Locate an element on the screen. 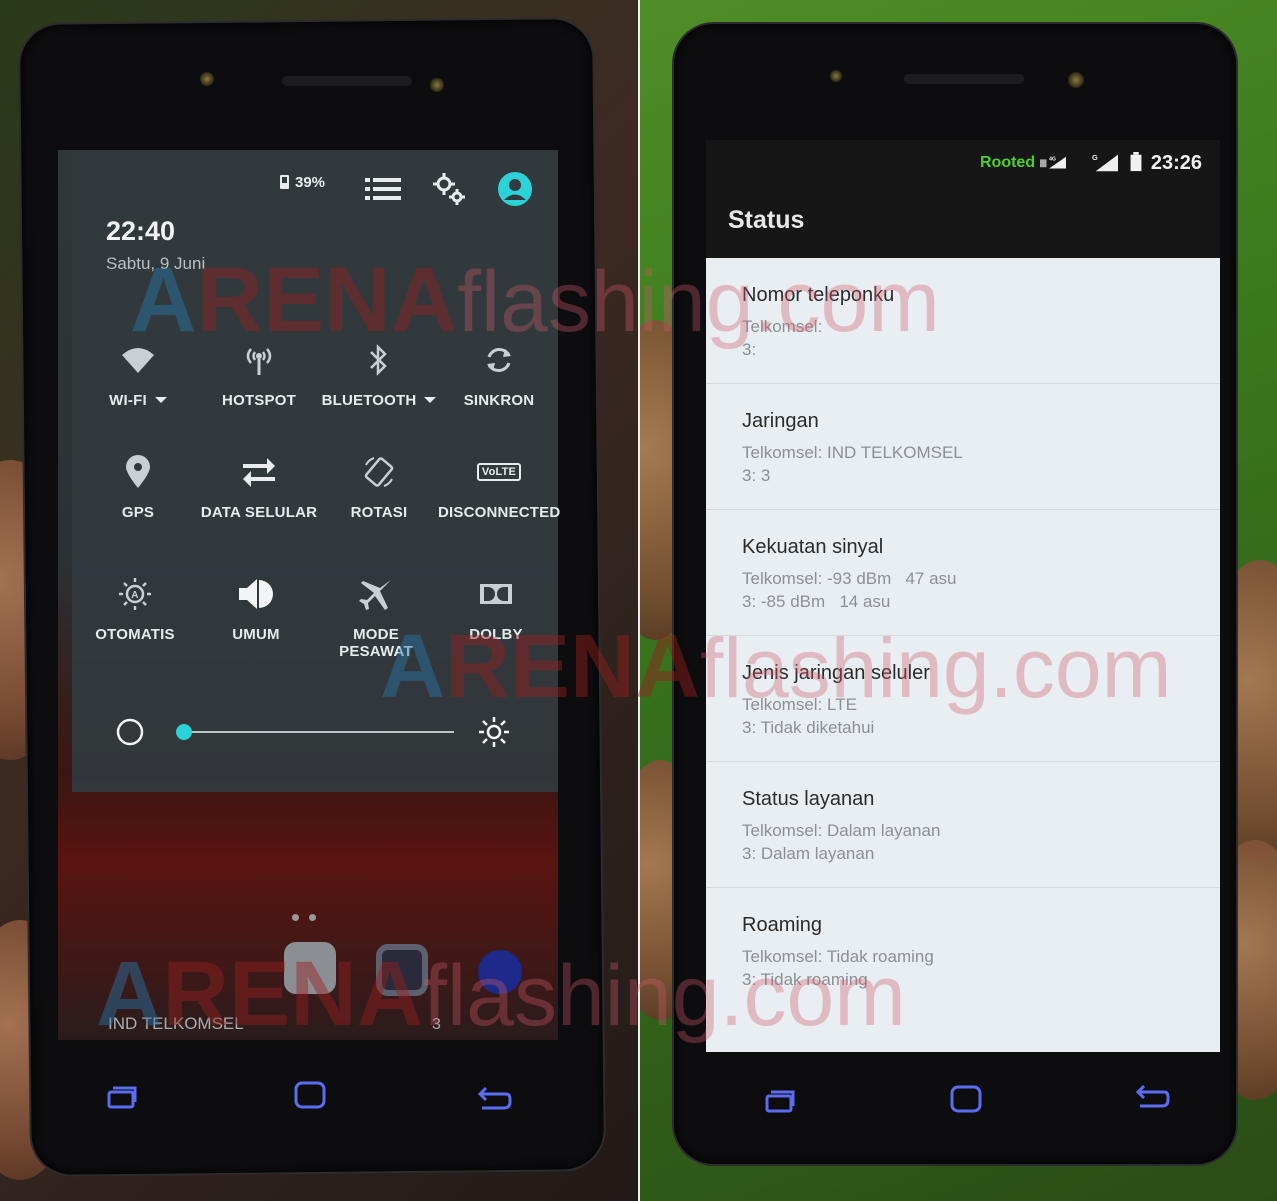 This screenshot has width=1277, height=1201. item-title: Kekuatan sinyal is located at coordinates (813, 547).